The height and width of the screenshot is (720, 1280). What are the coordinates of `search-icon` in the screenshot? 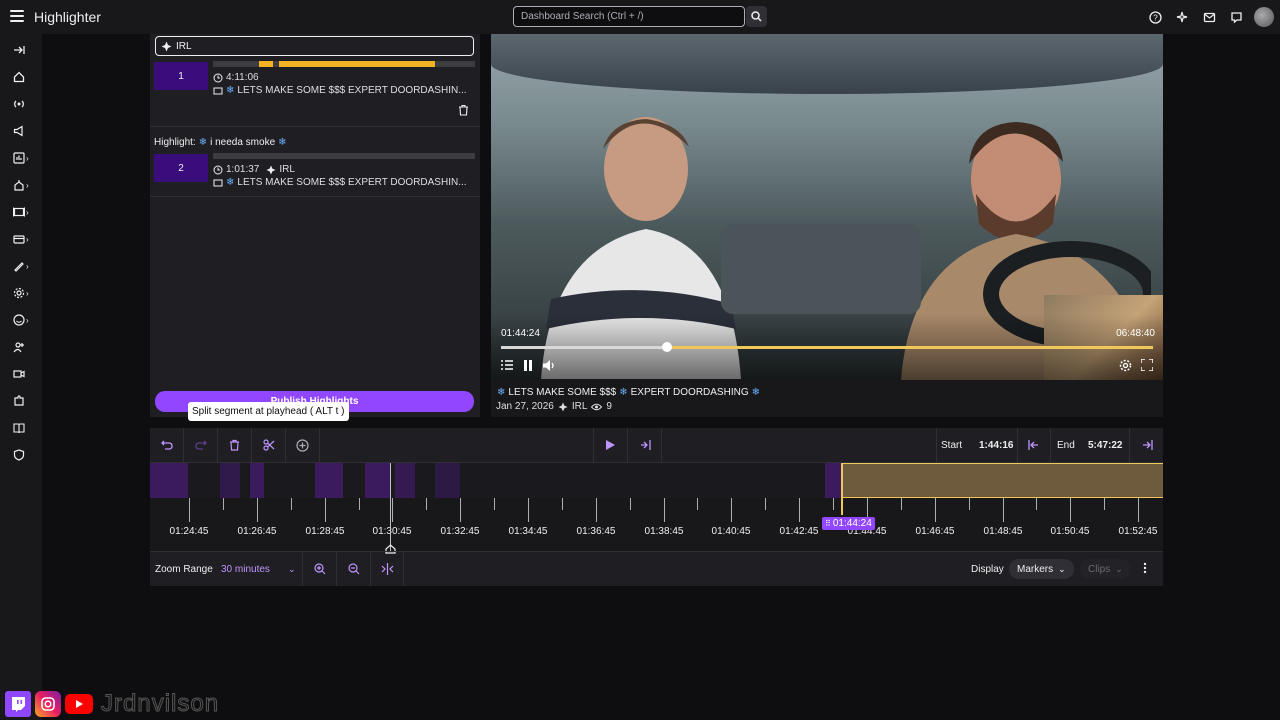 It's located at (756, 16).